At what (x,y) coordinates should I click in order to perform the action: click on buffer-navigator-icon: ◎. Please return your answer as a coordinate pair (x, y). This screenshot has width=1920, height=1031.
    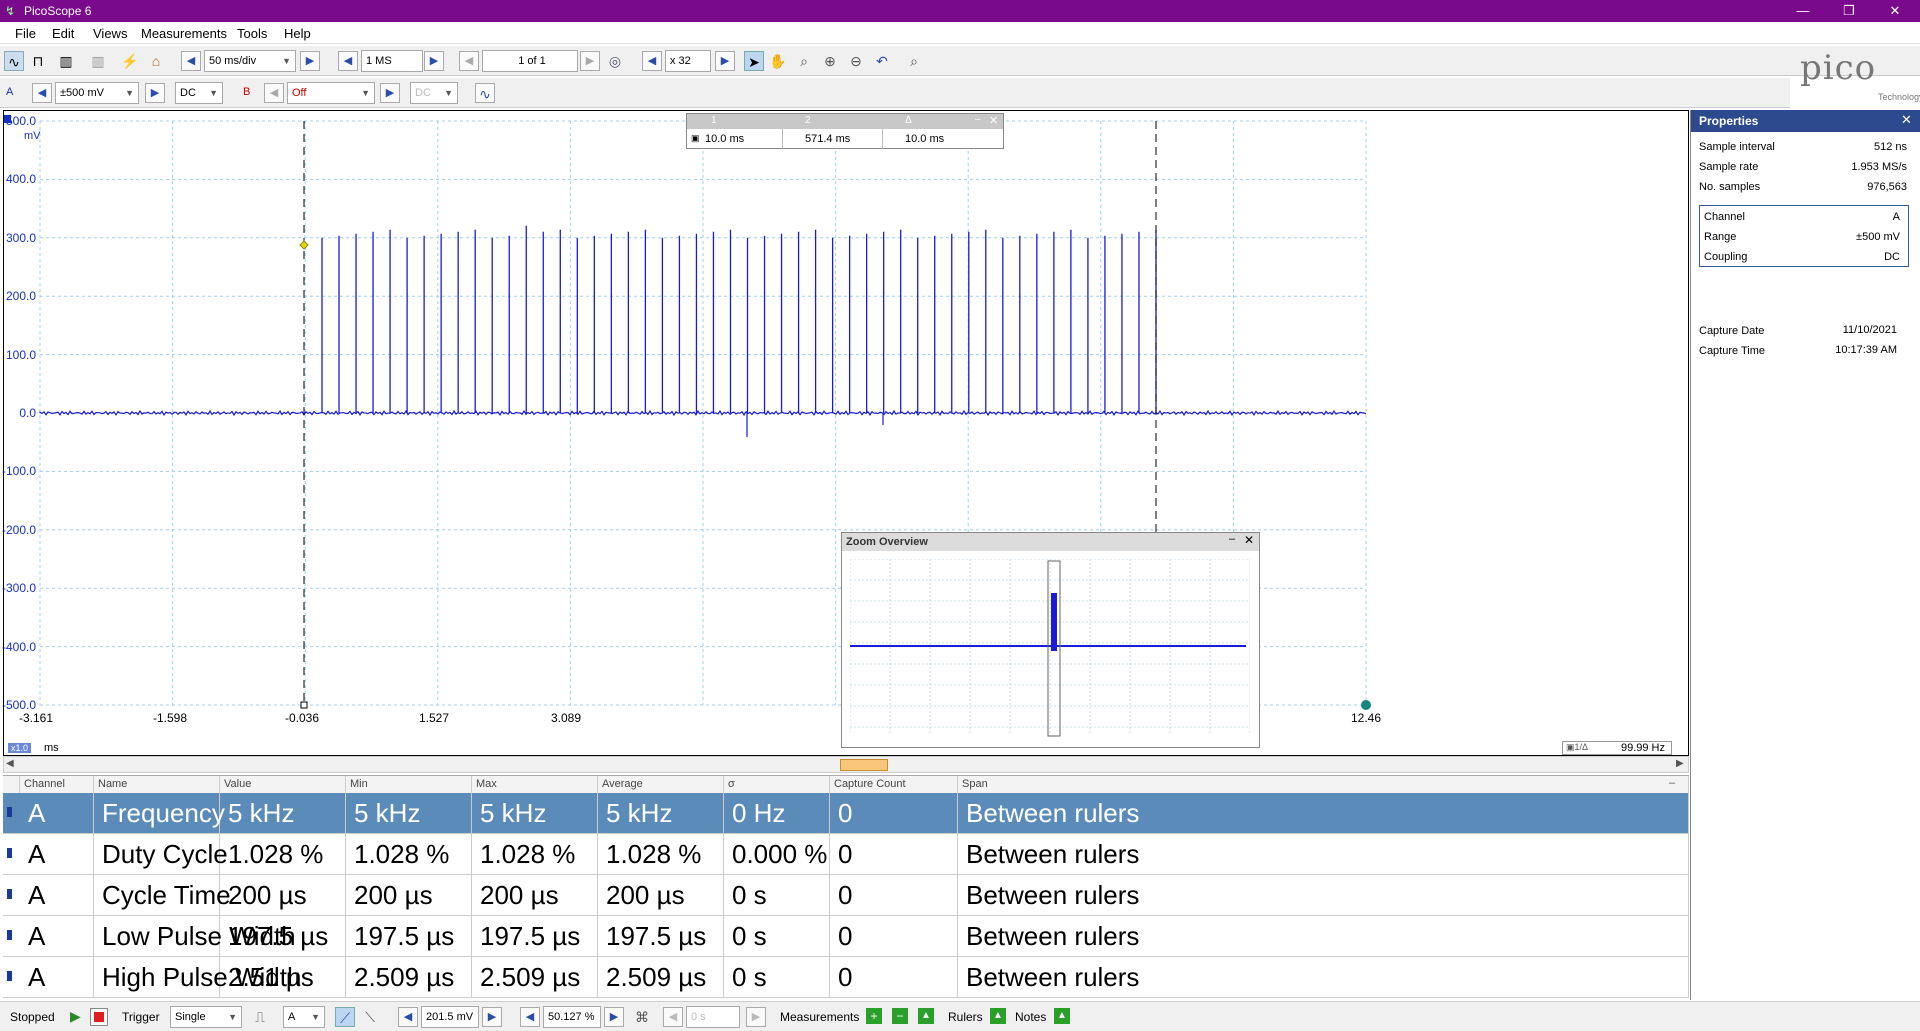
    Looking at the image, I should click on (615, 61).